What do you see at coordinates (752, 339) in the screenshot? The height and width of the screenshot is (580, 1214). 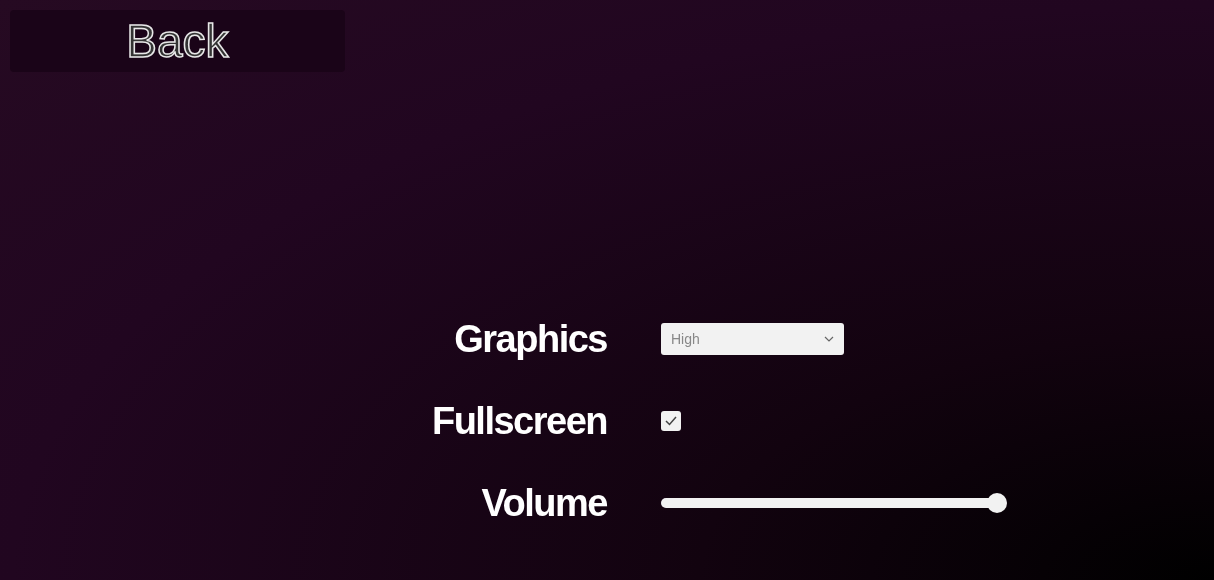 I see `graphics-dropdown: High` at bounding box center [752, 339].